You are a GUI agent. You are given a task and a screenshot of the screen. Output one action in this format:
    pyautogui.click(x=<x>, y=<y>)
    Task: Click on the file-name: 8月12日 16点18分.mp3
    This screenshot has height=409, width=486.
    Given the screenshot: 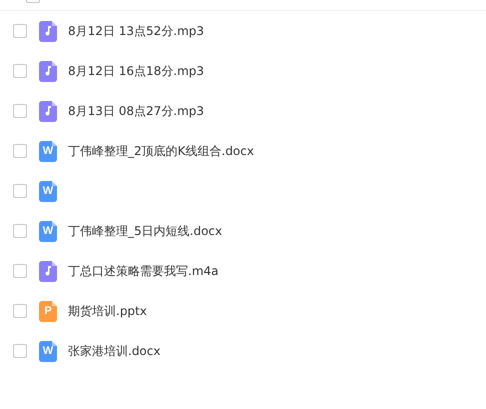 What is the action you would take?
    pyautogui.click(x=136, y=71)
    